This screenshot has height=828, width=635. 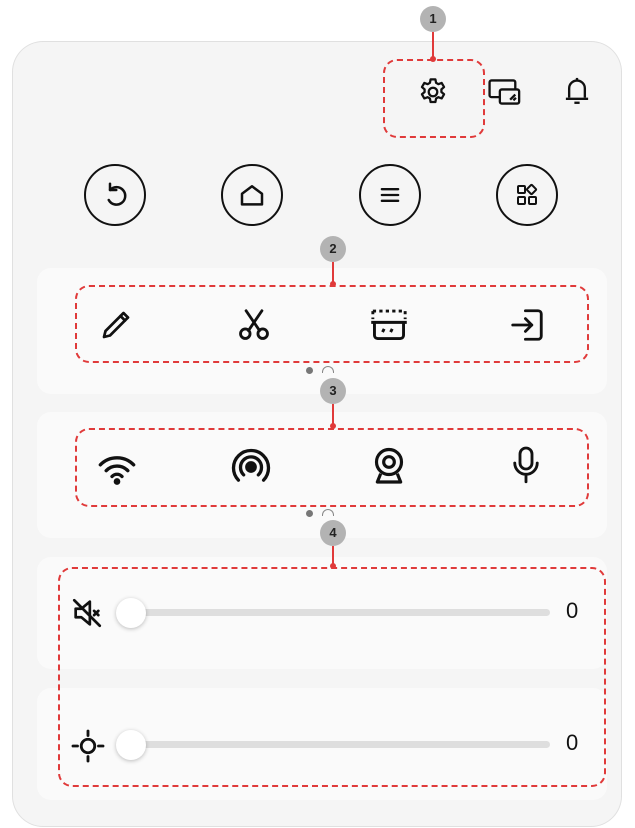 What do you see at coordinates (88, 746) in the screenshot?
I see `brightness-icon` at bounding box center [88, 746].